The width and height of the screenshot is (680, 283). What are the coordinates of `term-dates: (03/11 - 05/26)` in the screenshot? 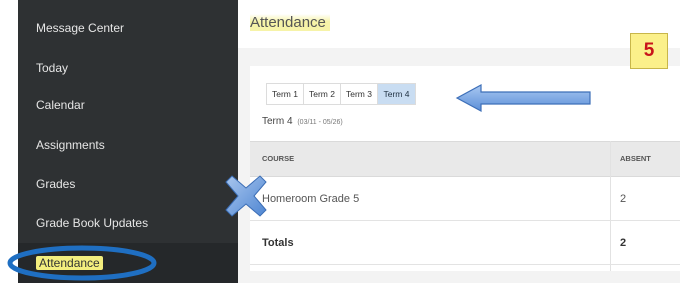 It's located at (320, 122).